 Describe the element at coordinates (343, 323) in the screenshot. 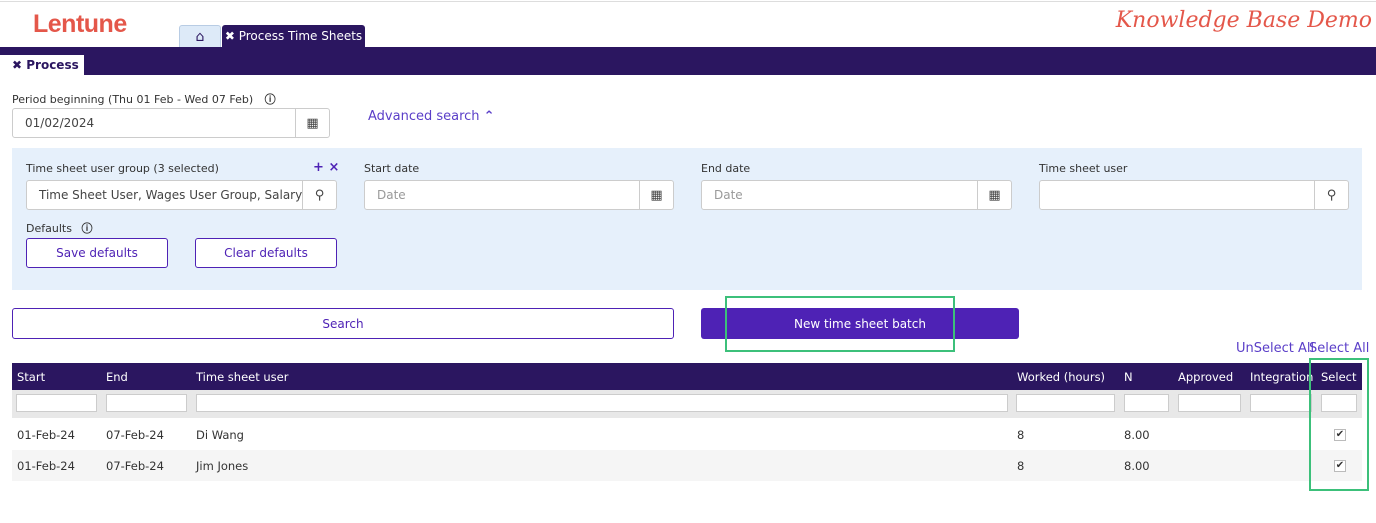

I see `search-button: Search` at that location.